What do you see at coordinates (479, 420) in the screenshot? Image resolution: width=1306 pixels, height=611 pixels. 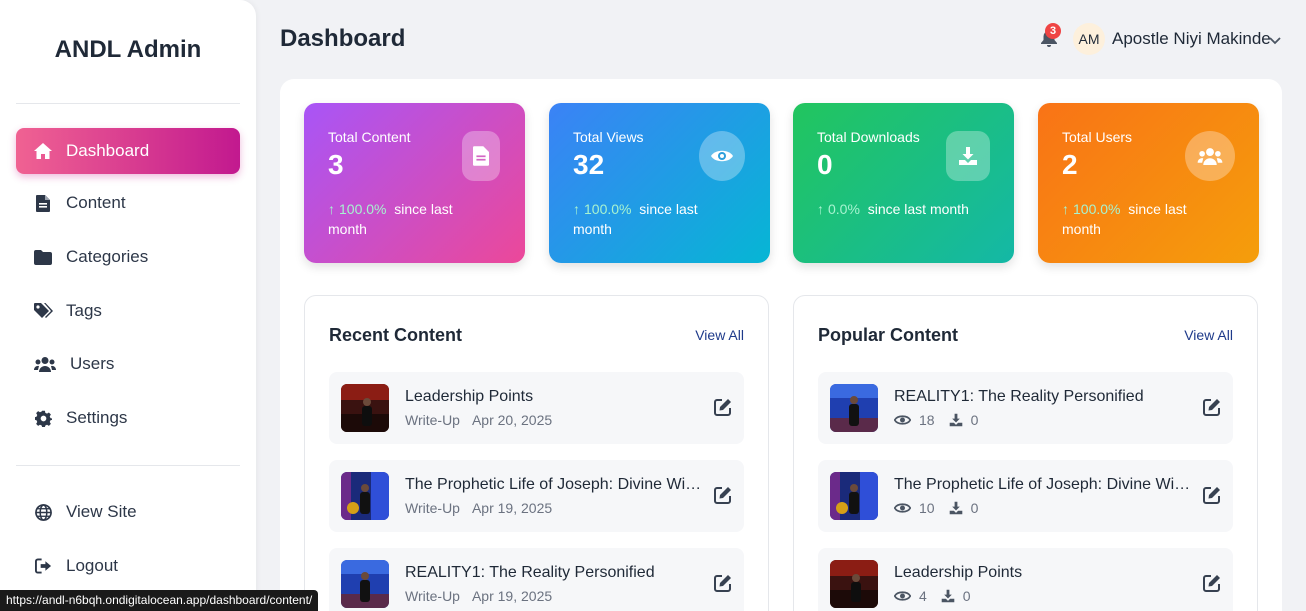 I see `content-meta: Write-Up Apr 20, 2025` at bounding box center [479, 420].